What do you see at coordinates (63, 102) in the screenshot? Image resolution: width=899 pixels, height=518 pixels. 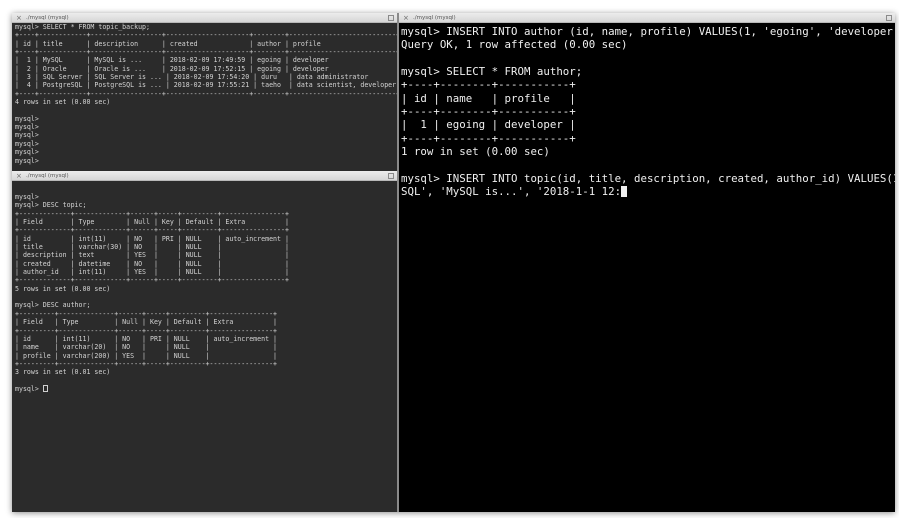 I see `terminal-line: 4 rows in set (0.00 sec)` at bounding box center [63, 102].